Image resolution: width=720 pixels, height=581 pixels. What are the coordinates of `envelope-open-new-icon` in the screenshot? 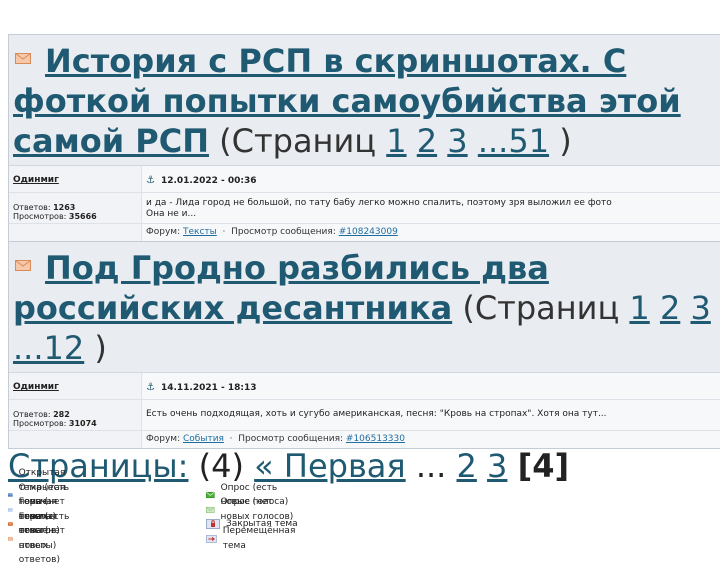 It's located at (10, 495).